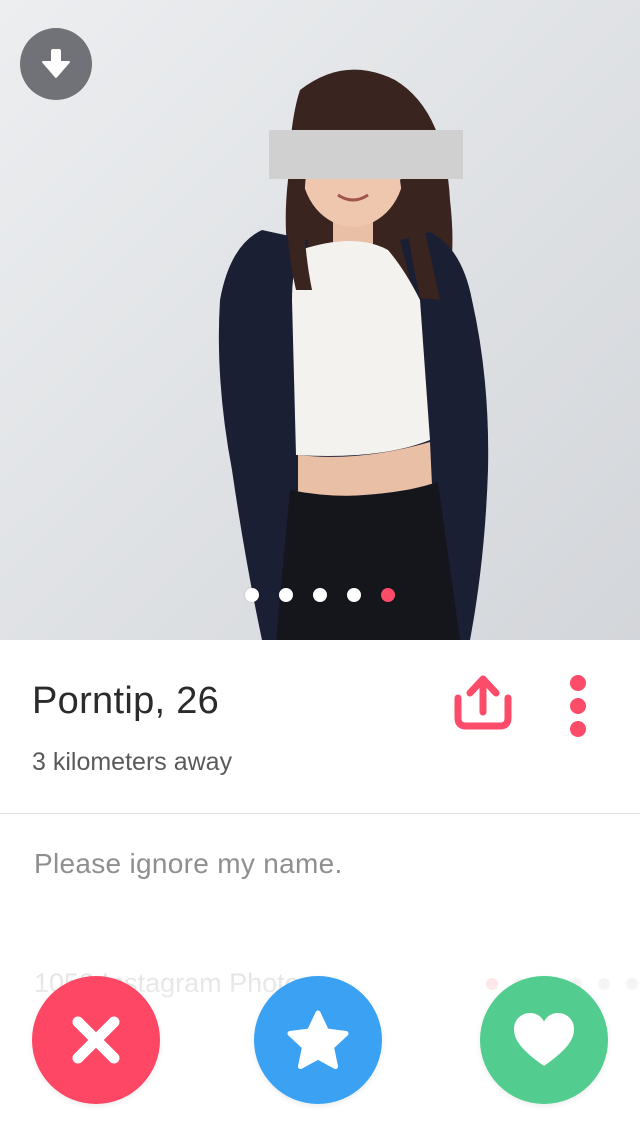 Image resolution: width=640 pixels, height=1136 pixels. I want to click on photo-indicator, so click(320, 595).